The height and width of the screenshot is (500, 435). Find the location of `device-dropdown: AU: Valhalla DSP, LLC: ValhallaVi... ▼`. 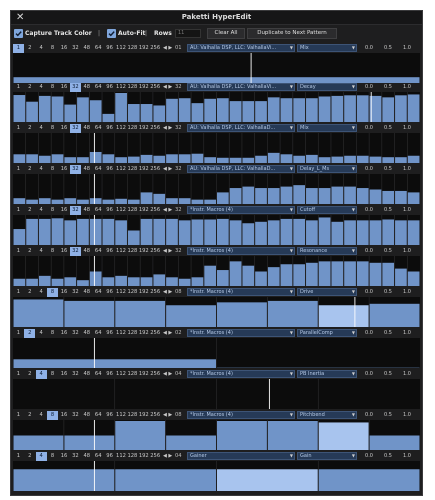

device-dropdown: AU: Valhalla DSP, LLC: ValhallaVi... ▼ is located at coordinates (241, 87).